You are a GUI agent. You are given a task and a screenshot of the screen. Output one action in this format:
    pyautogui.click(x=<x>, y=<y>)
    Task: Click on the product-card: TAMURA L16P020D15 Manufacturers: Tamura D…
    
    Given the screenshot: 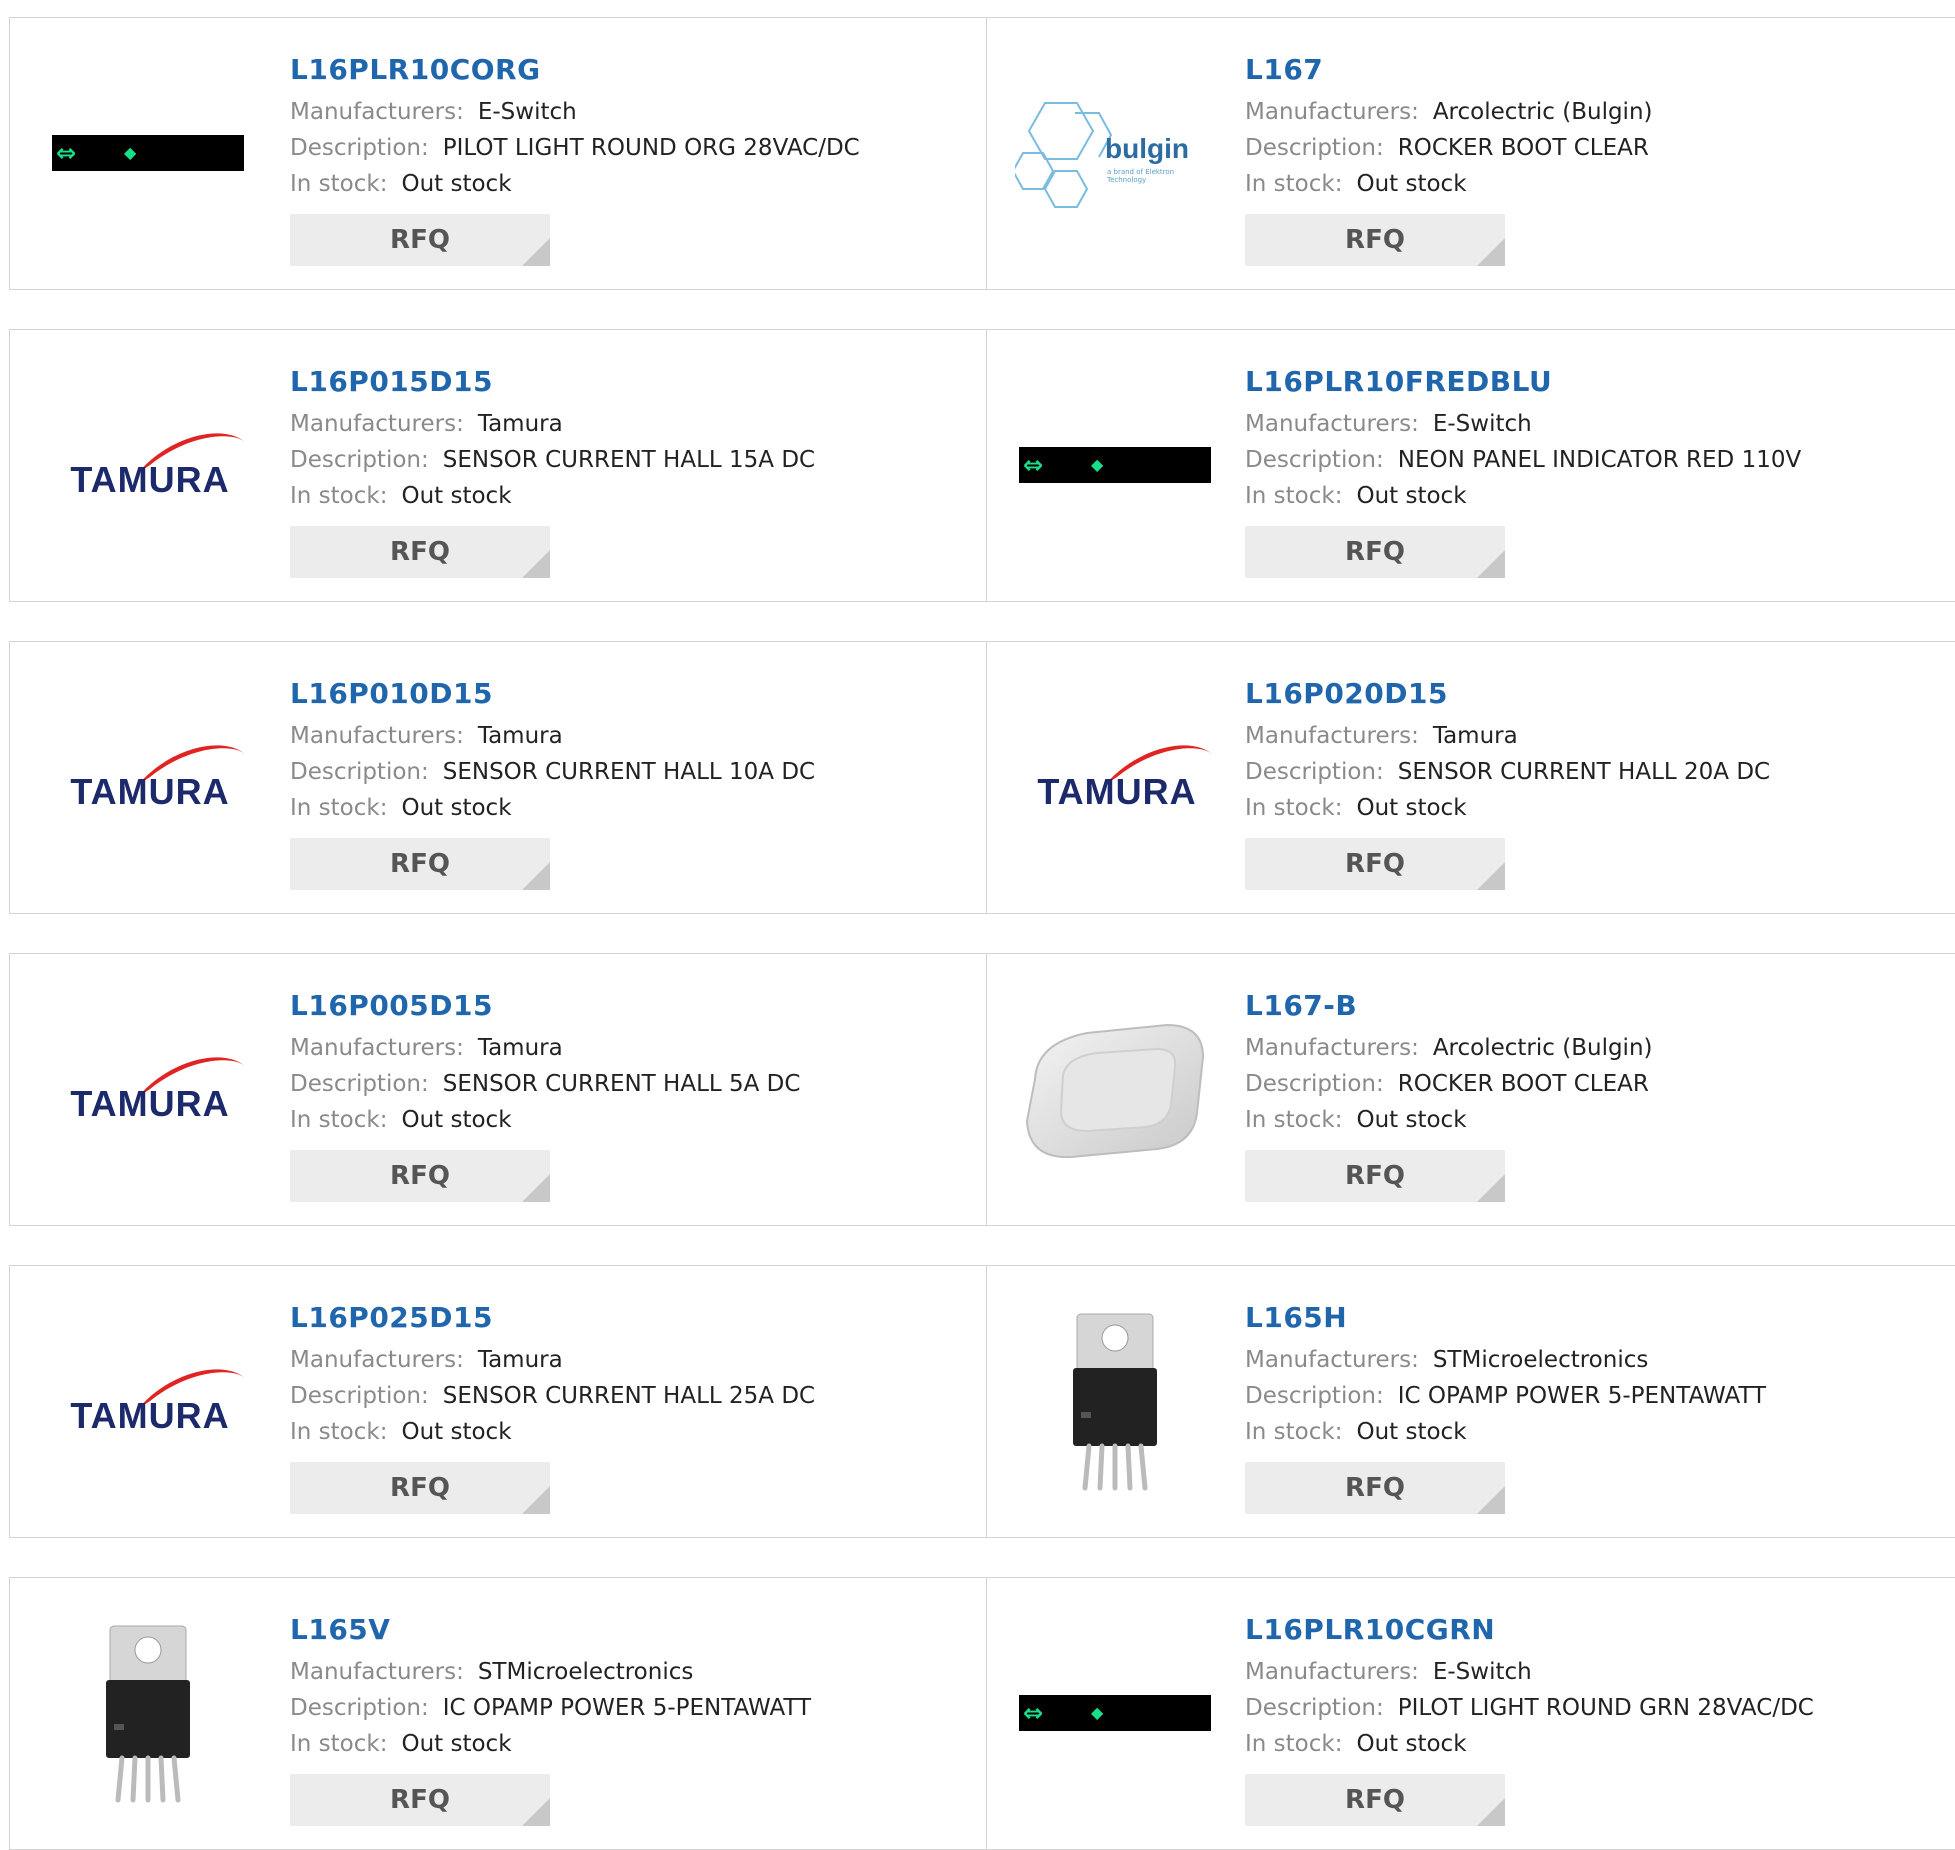 What is the action you would take?
    pyautogui.click(x=1471, y=777)
    